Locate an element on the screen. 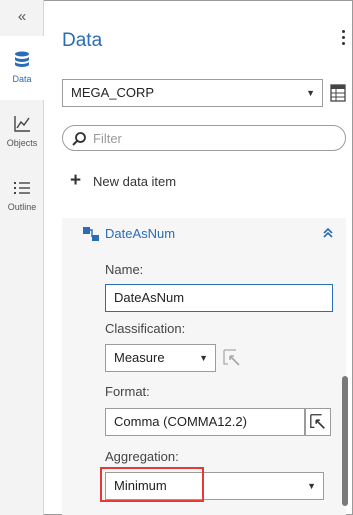 Image resolution: width=353 pixels, height=515 pixels. search-icon is located at coordinates (79, 139).